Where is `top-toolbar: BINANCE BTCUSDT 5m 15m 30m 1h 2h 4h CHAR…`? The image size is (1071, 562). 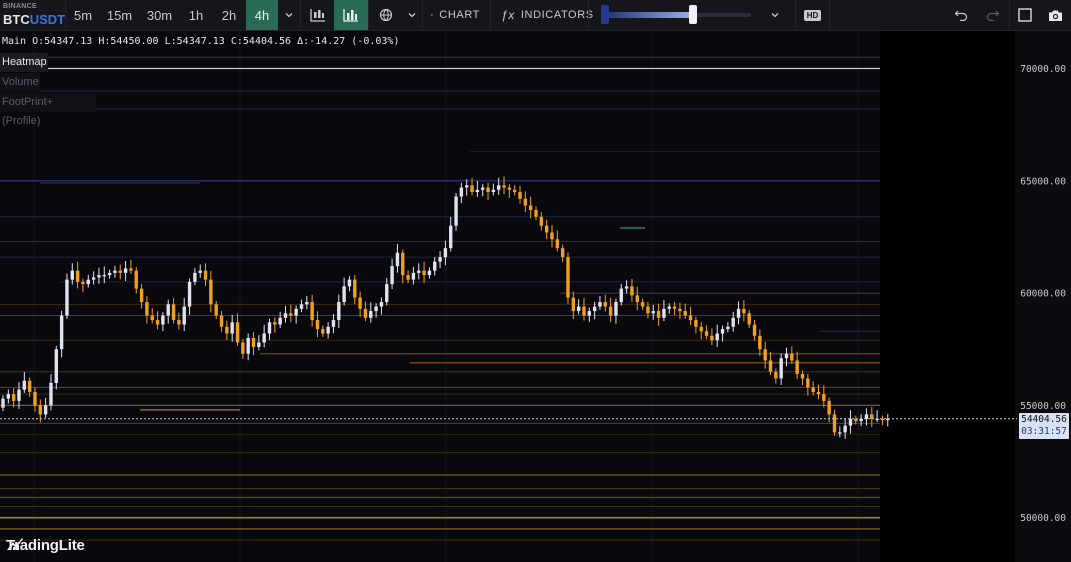 top-toolbar: BINANCE BTCUSDT 5m 15m 30m 1h 2h 4h CHAR… is located at coordinates (535, 15).